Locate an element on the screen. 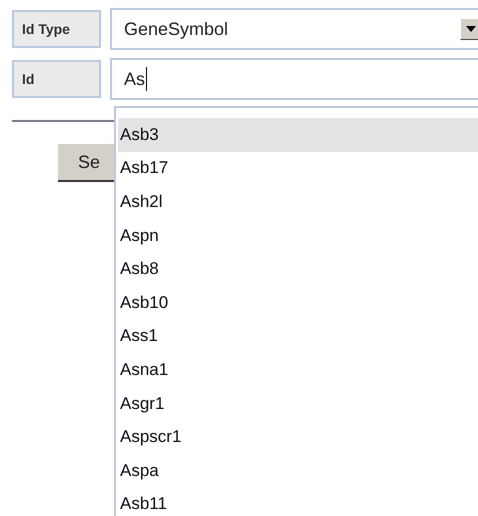 This screenshot has height=516, width=478. id-type-select: GeneSymbol is located at coordinates (294, 29).